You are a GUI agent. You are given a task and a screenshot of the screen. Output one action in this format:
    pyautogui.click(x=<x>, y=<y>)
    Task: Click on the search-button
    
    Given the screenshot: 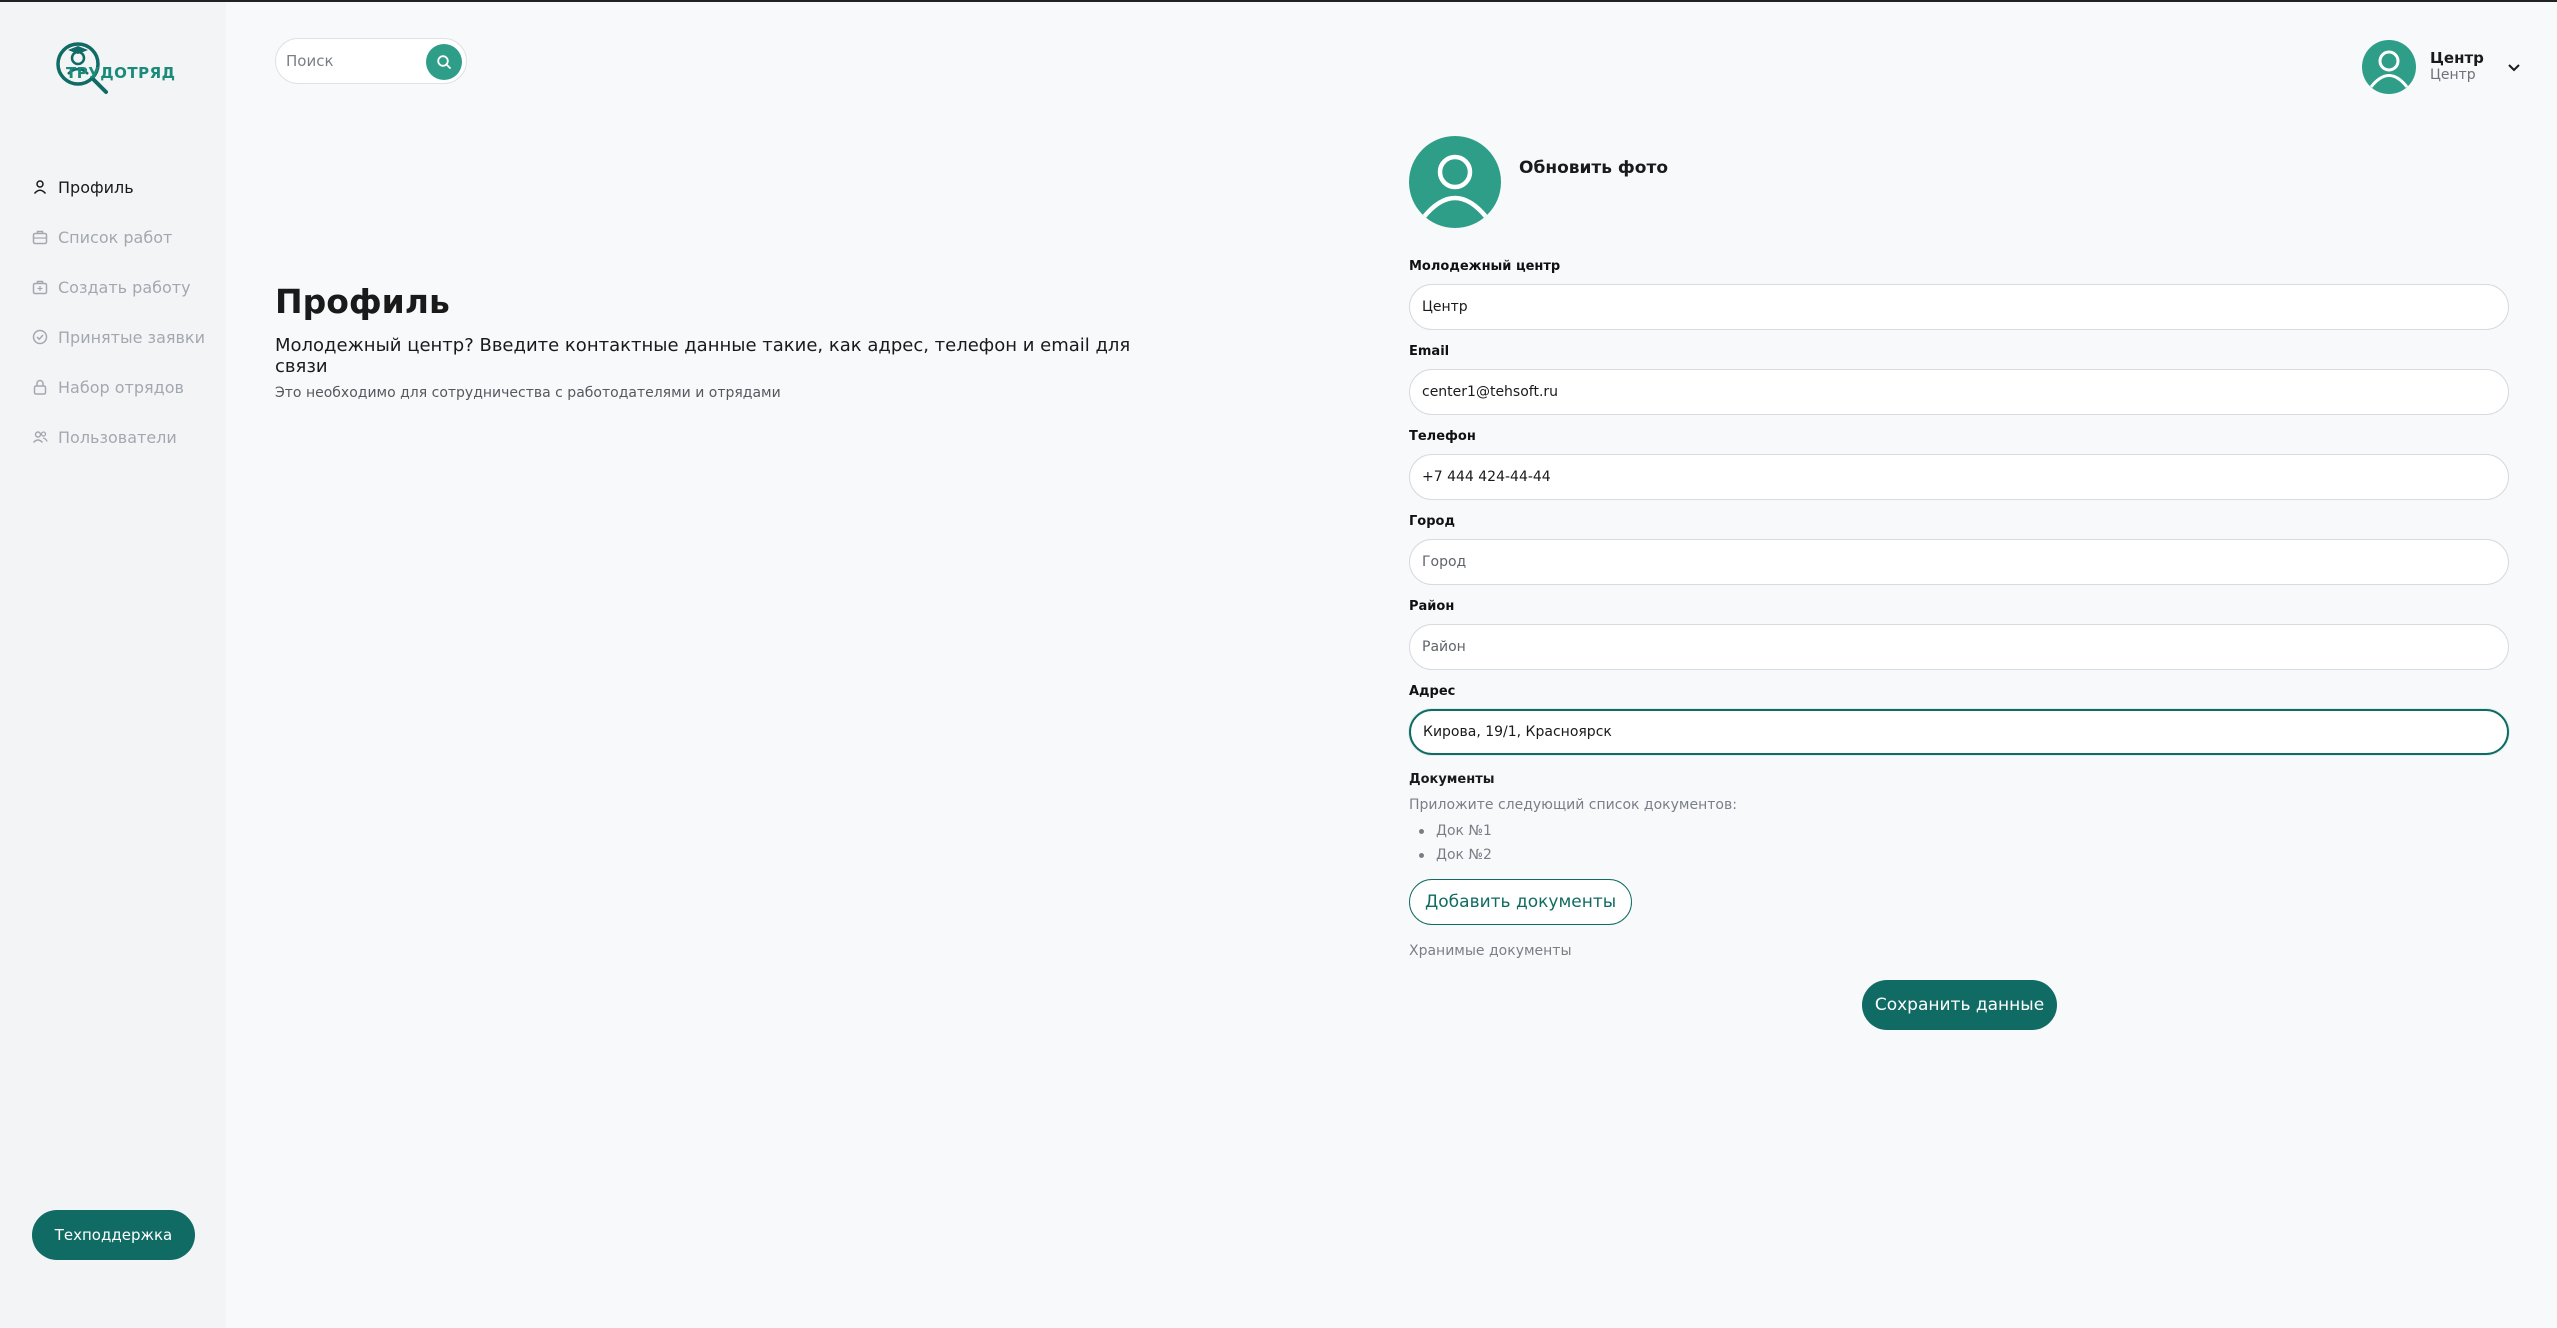 What is the action you would take?
    pyautogui.click(x=444, y=62)
    